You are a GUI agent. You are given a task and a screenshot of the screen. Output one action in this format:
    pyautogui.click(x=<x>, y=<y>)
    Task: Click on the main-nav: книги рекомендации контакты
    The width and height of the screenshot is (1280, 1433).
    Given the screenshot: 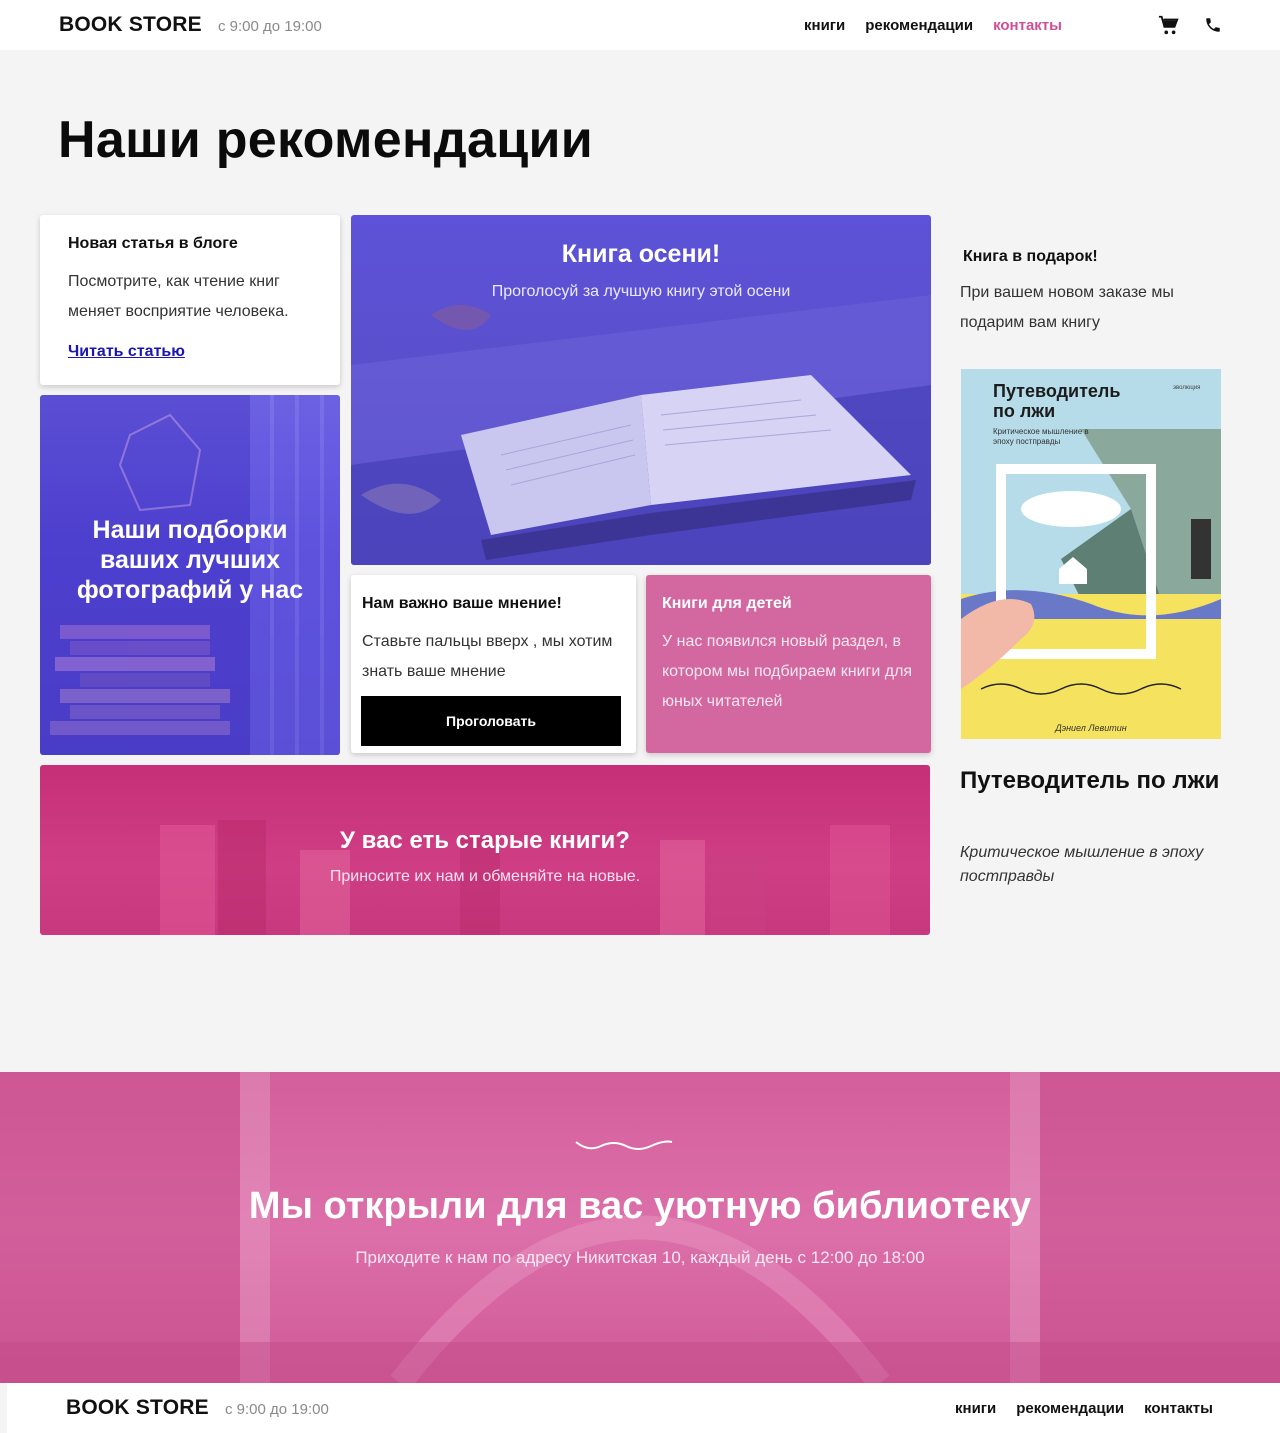 What is the action you would take?
    pyautogui.click(x=933, y=25)
    